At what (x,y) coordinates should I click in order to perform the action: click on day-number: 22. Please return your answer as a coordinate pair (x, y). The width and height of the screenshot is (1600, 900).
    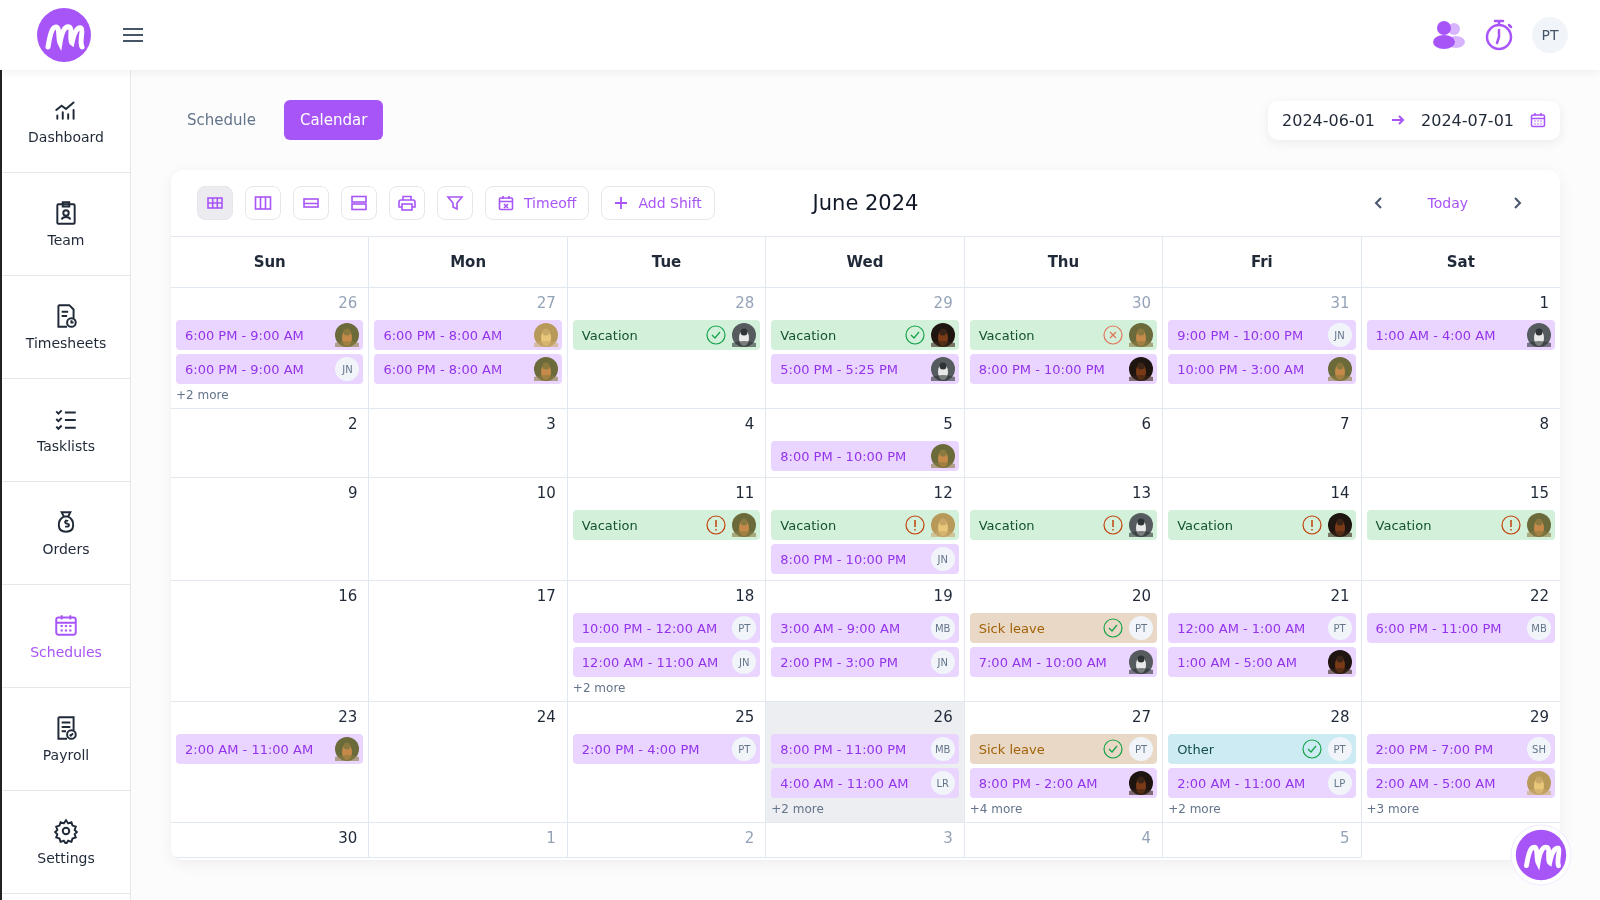
    Looking at the image, I should click on (1539, 597).